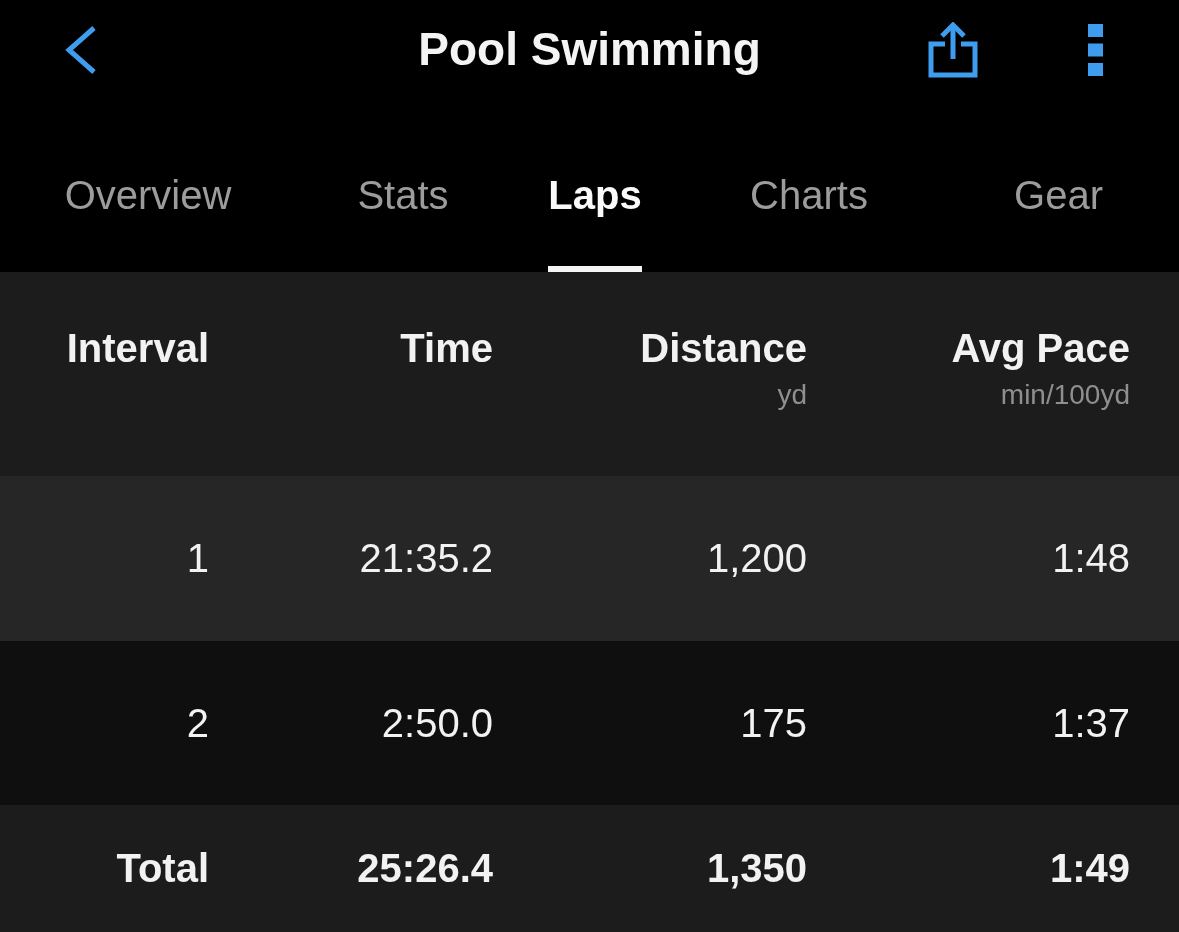 Image resolution: width=1179 pixels, height=932 pixels. Describe the element at coordinates (137, 348) in the screenshot. I see `column-header: Interval` at that location.